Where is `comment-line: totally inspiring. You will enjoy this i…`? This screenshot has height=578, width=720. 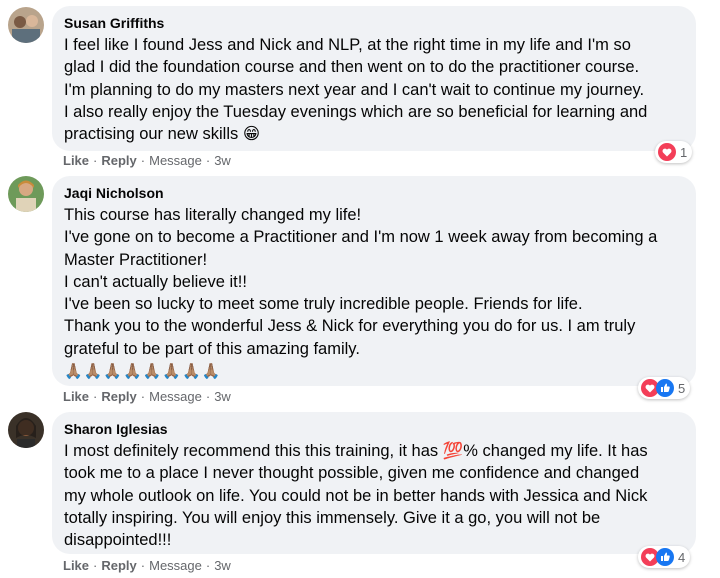
comment-line: totally inspiring. You will enjoy this i… is located at coordinates (332, 517).